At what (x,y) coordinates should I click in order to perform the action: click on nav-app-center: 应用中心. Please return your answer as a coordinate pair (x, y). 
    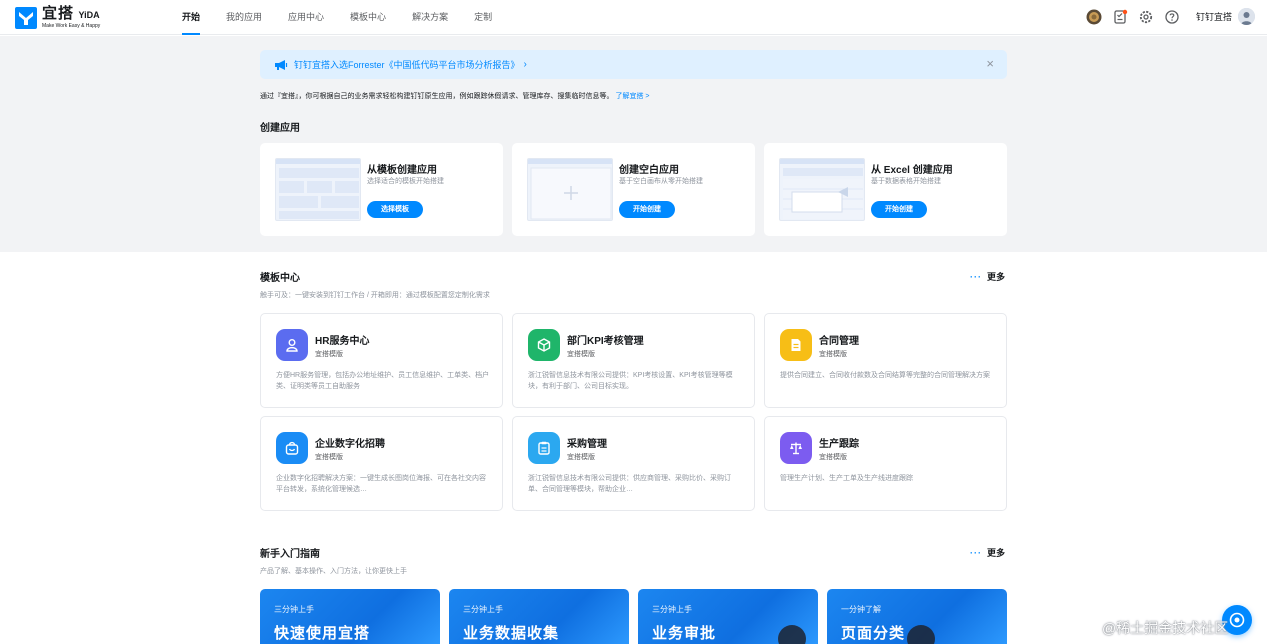
    Looking at the image, I should click on (306, 17).